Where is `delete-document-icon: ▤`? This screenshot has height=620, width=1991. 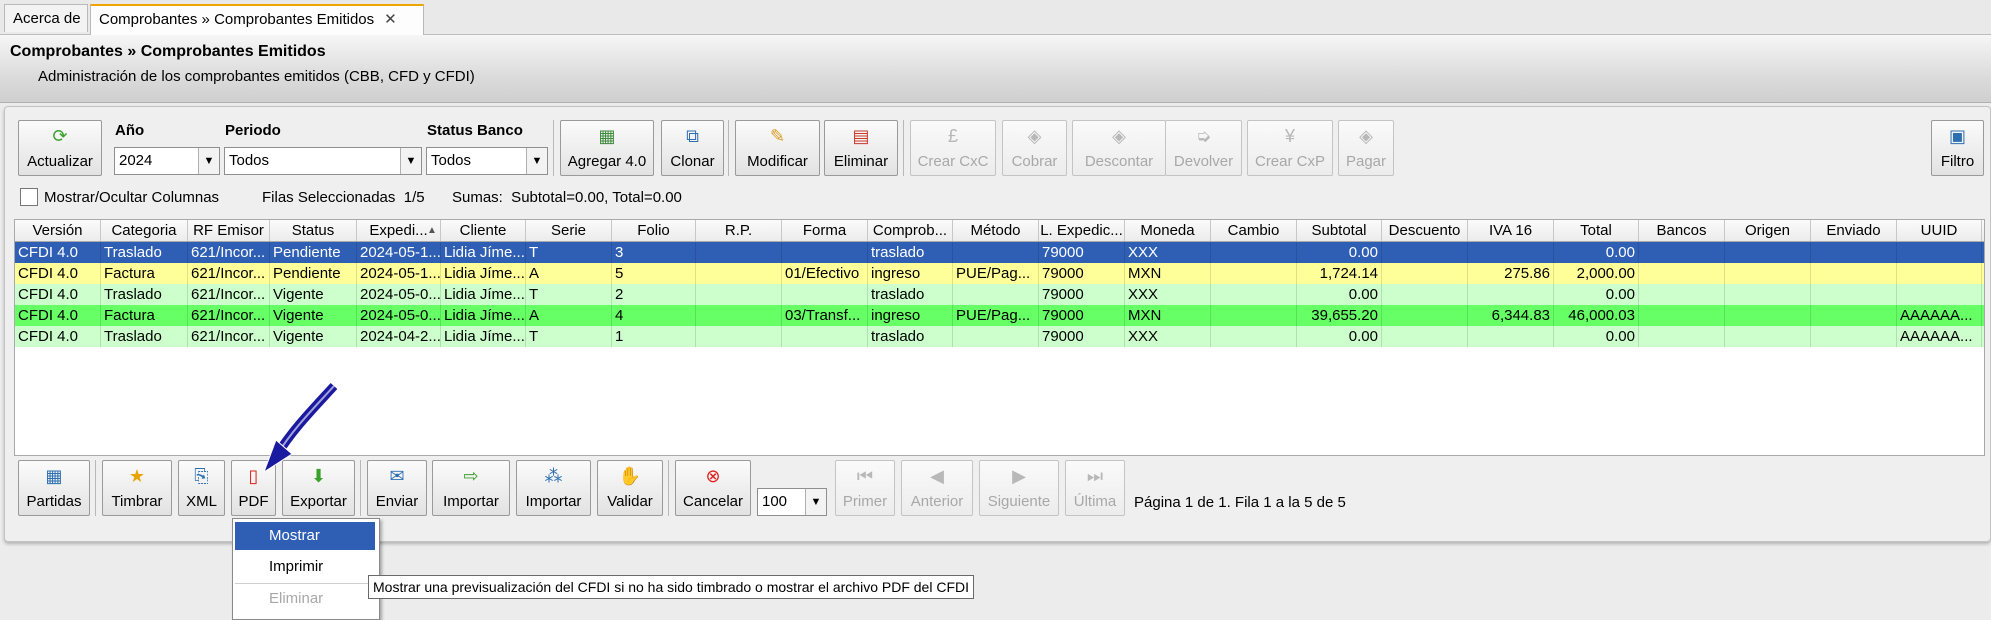 delete-document-icon: ▤ is located at coordinates (861, 136).